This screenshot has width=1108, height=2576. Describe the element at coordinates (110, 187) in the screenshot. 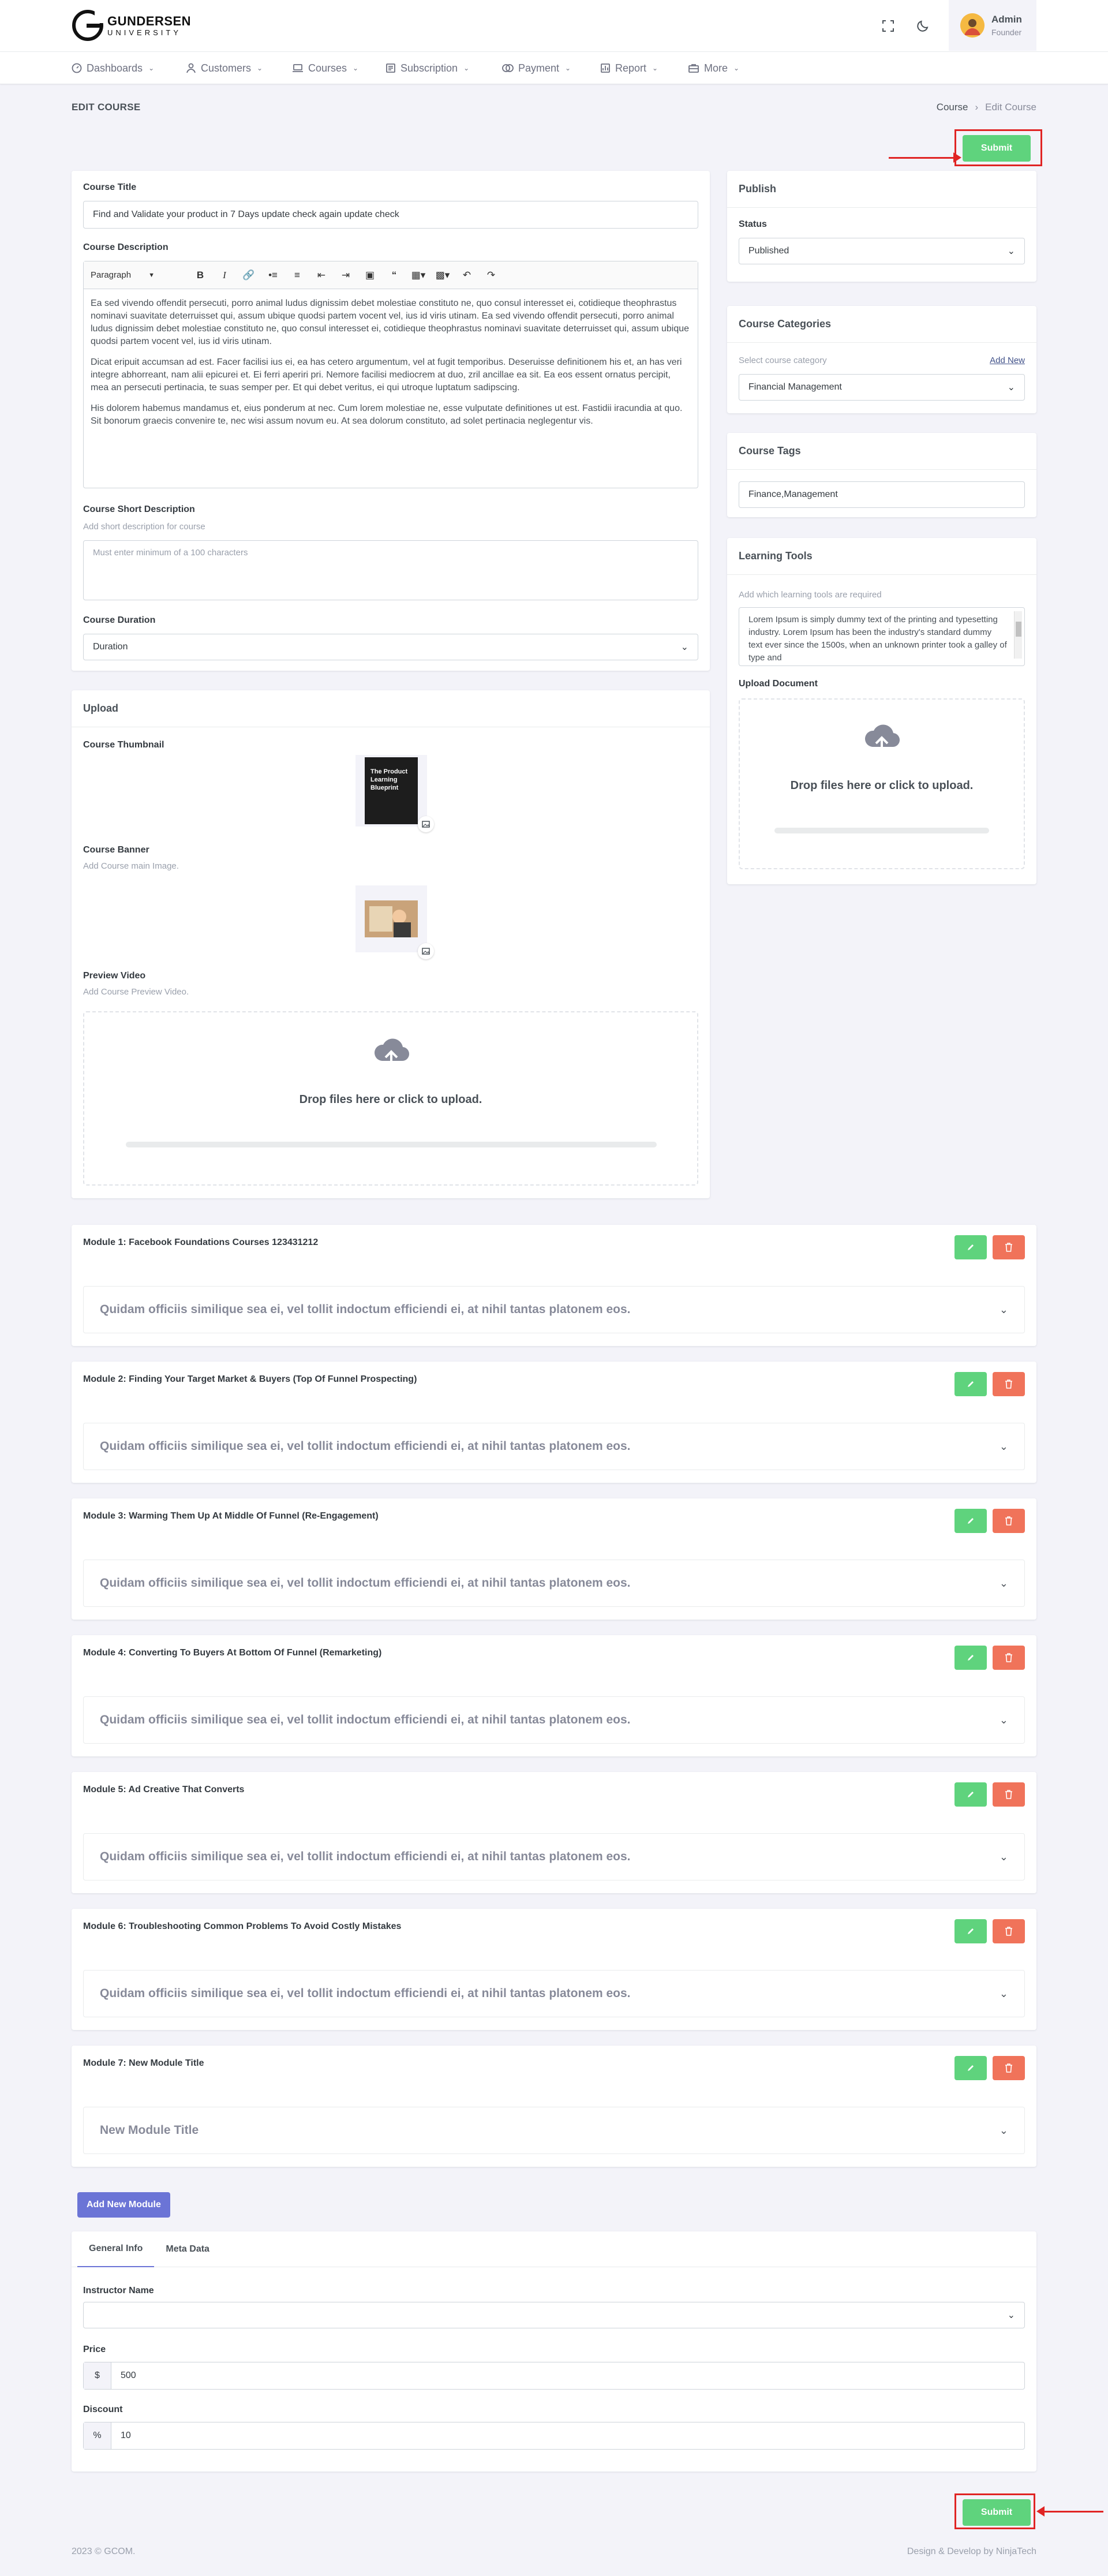

I see `course-title-label: Course Title` at that location.